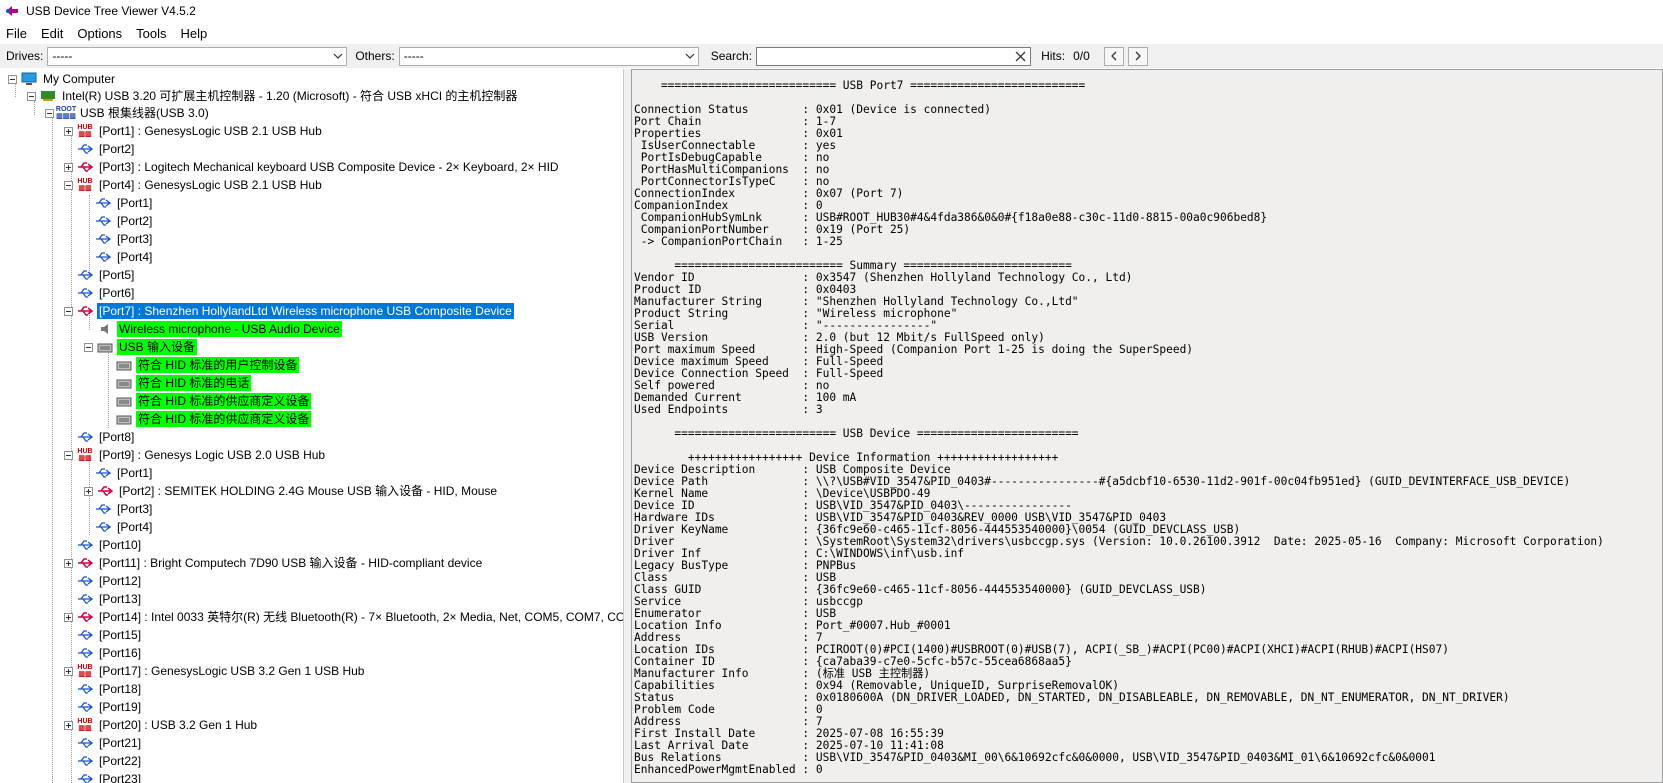  I want to click on tree-node-root-hub: ROOT ▥▥▥ USB 根集线器(USB 3.0), so click(128, 113).